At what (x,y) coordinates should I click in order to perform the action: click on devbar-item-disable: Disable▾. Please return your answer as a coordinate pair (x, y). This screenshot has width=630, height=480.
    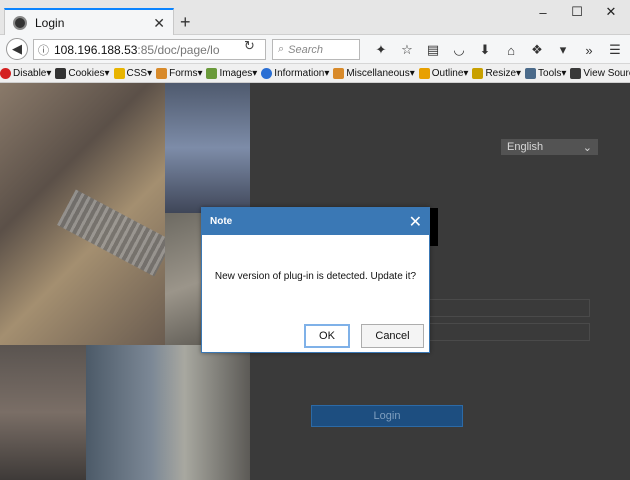
    Looking at the image, I should click on (25, 73).